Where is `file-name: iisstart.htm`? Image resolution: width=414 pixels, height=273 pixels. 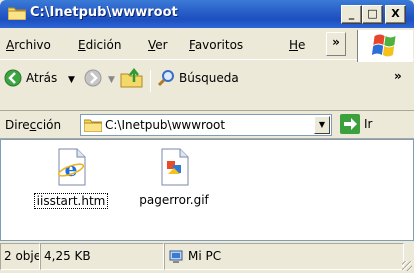 file-name: iisstart.htm is located at coordinates (71, 201).